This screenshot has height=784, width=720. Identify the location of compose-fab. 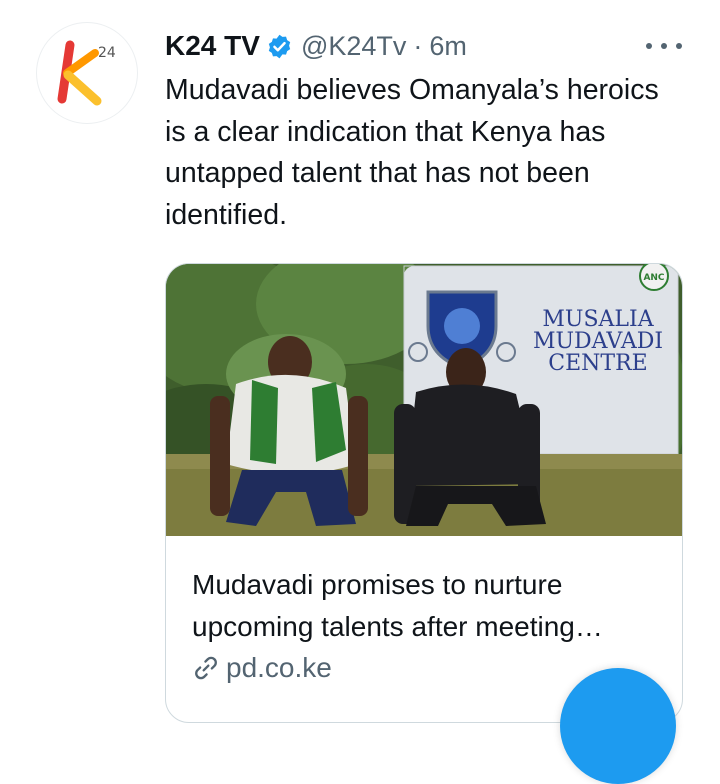
(618, 726).